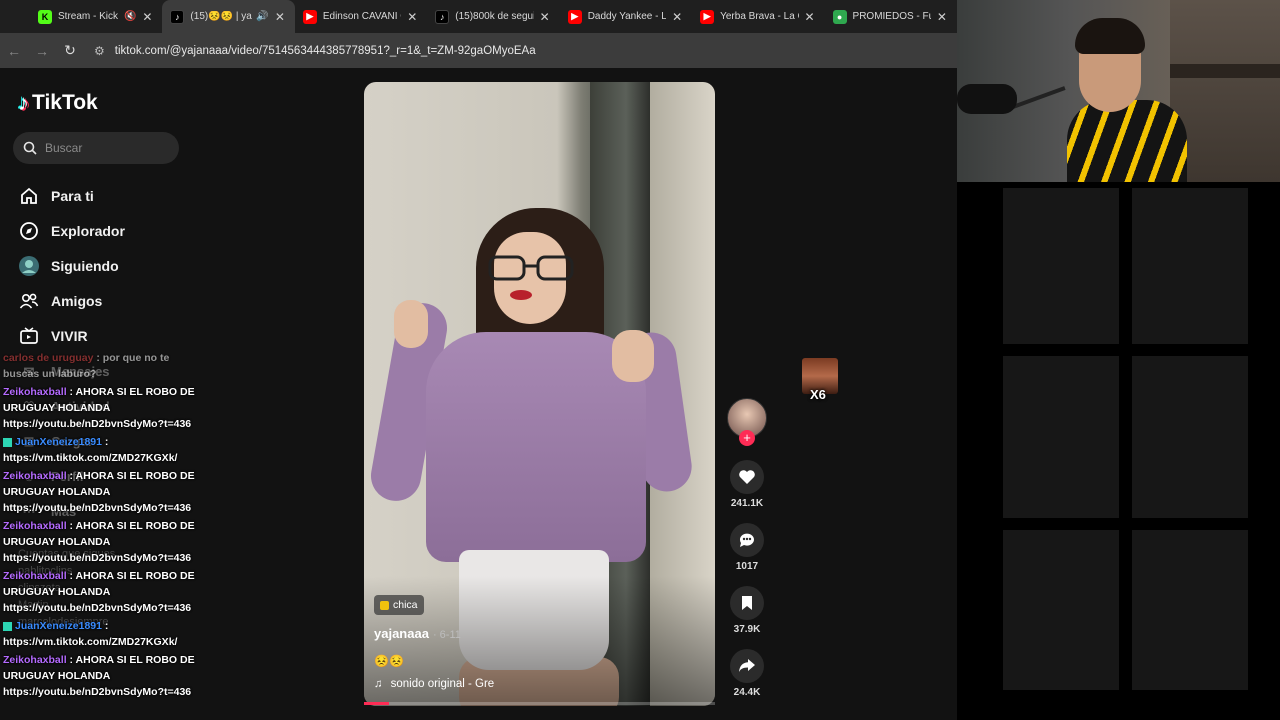 The image size is (1280, 720). What do you see at coordinates (987, 99) in the screenshot?
I see `microphone-icon` at bounding box center [987, 99].